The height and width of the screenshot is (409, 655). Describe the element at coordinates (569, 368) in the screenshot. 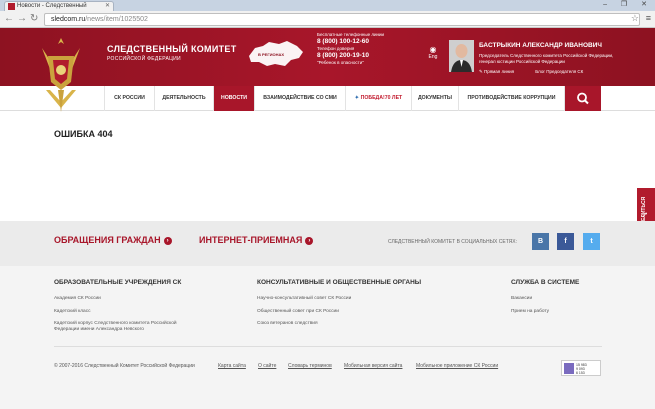

I see `counter-logo-icon` at that location.